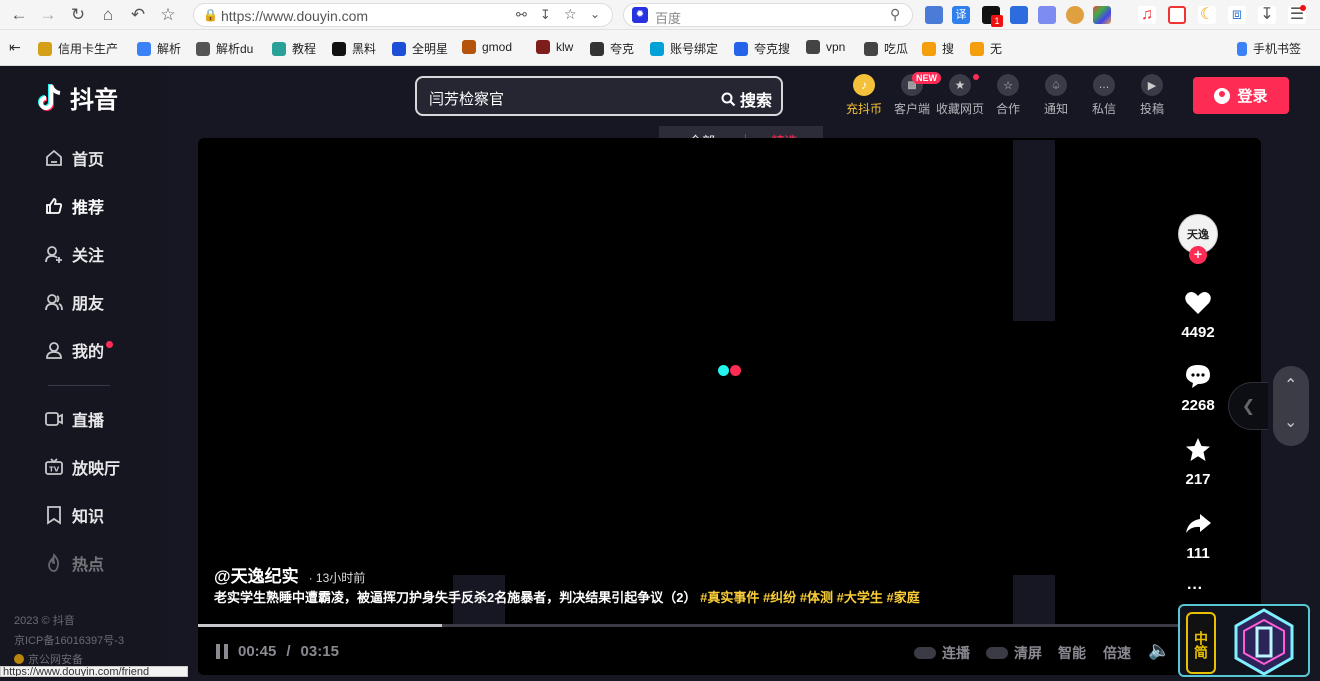 The image size is (1320, 681). What do you see at coordinates (762, 48) in the screenshot?
I see `bookmark-item: 夸克搜` at bounding box center [762, 48].